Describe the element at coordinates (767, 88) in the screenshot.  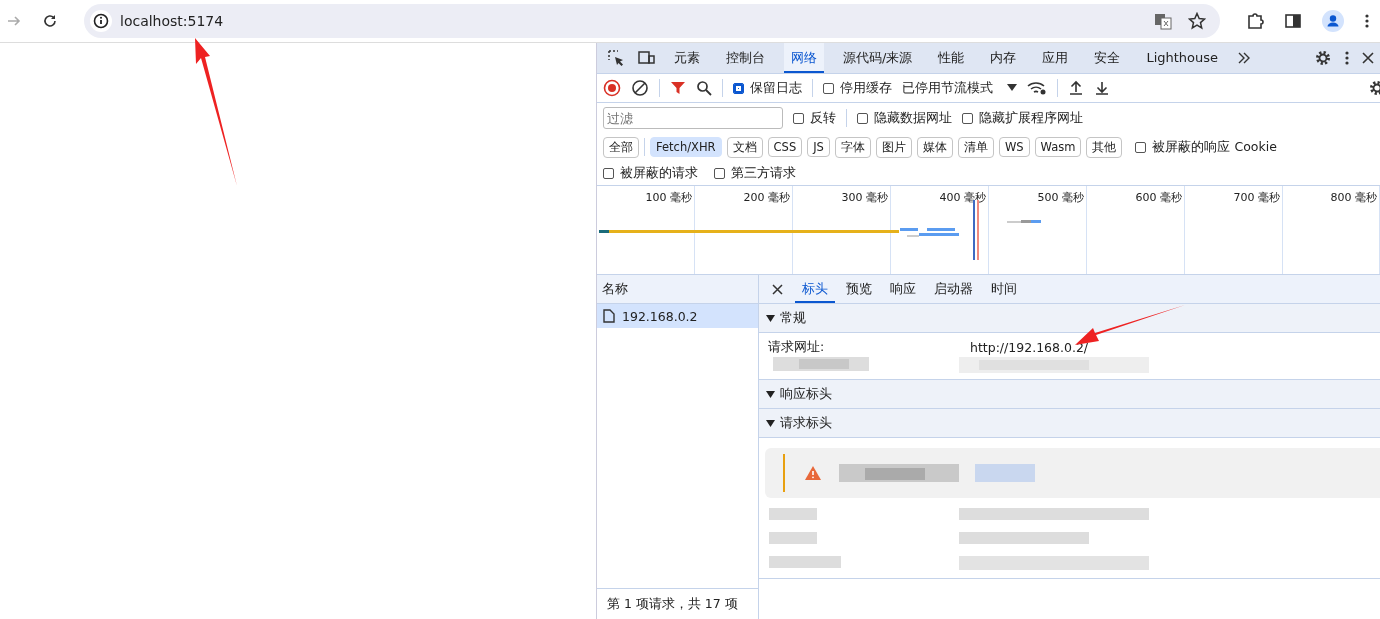
I see `preserve-log-checkbox: 保留日志` at that location.